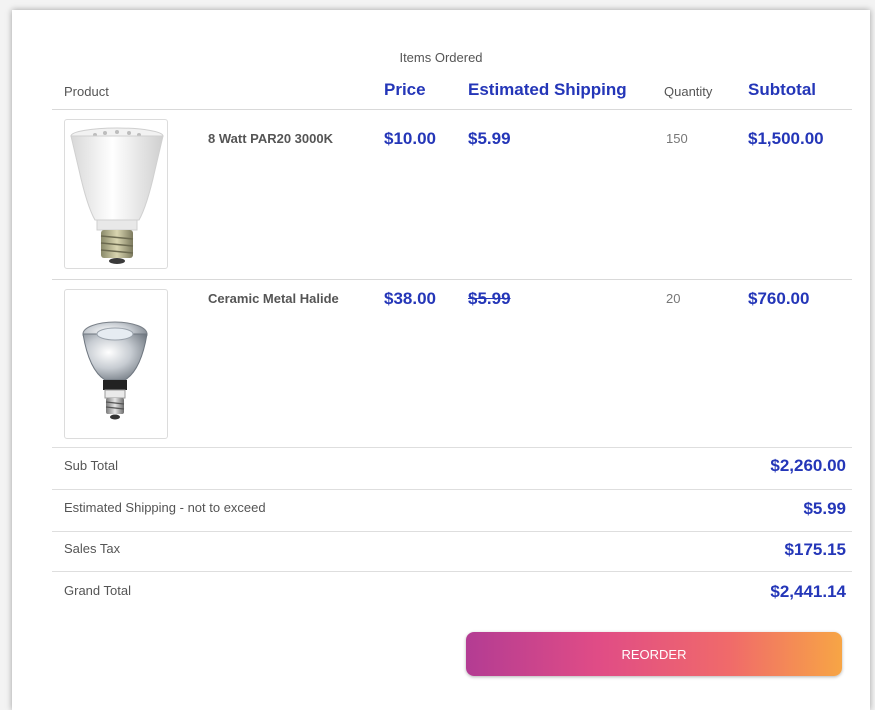 This screenshot has height=710, width=875. I want to click on led-par20-bulb-icon, so click(117, 195).